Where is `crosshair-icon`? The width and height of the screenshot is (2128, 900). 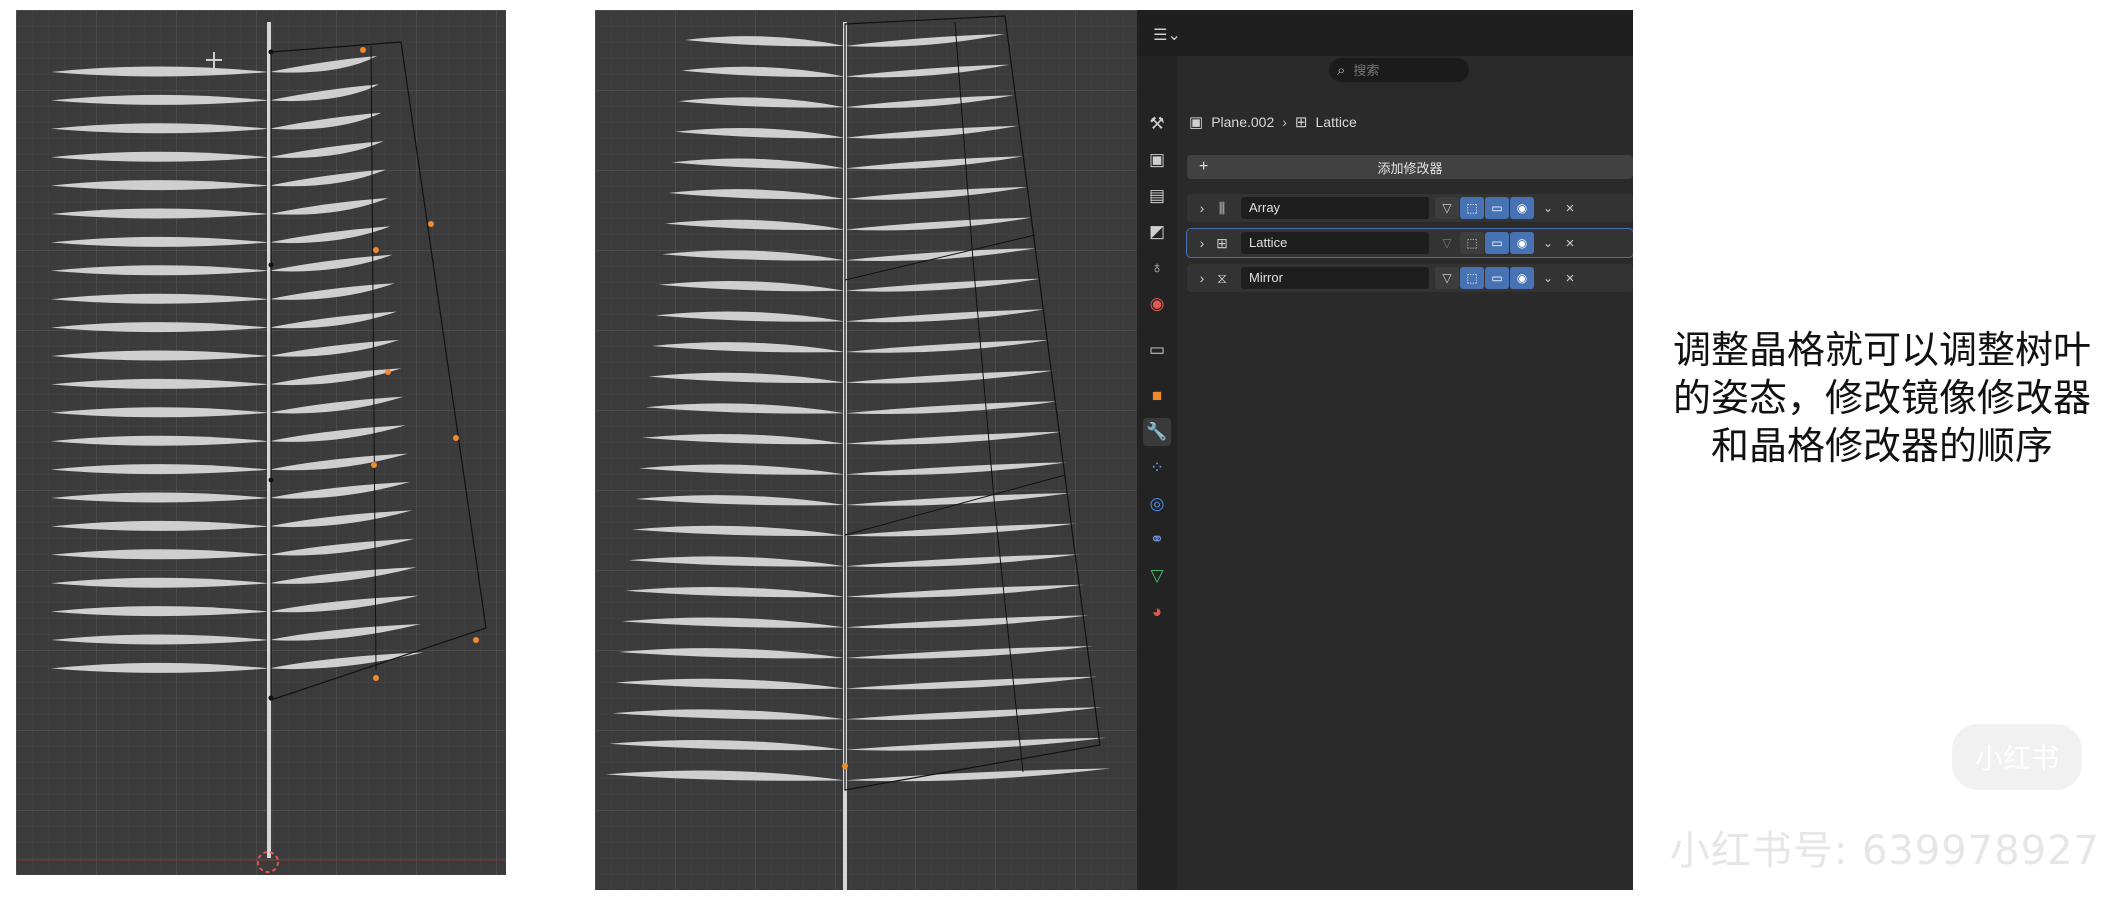 crosshair-icon is located at coordinates (214, 60).